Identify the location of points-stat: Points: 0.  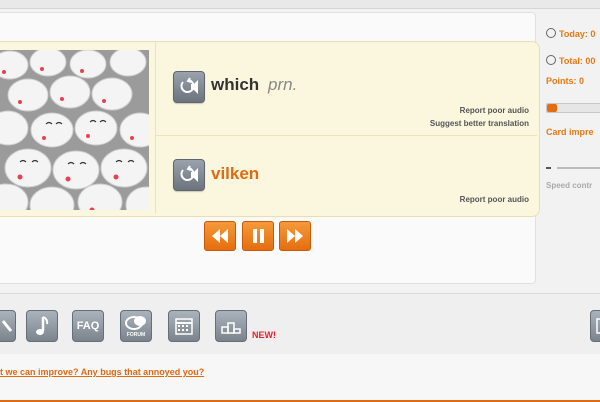
(565, 81).